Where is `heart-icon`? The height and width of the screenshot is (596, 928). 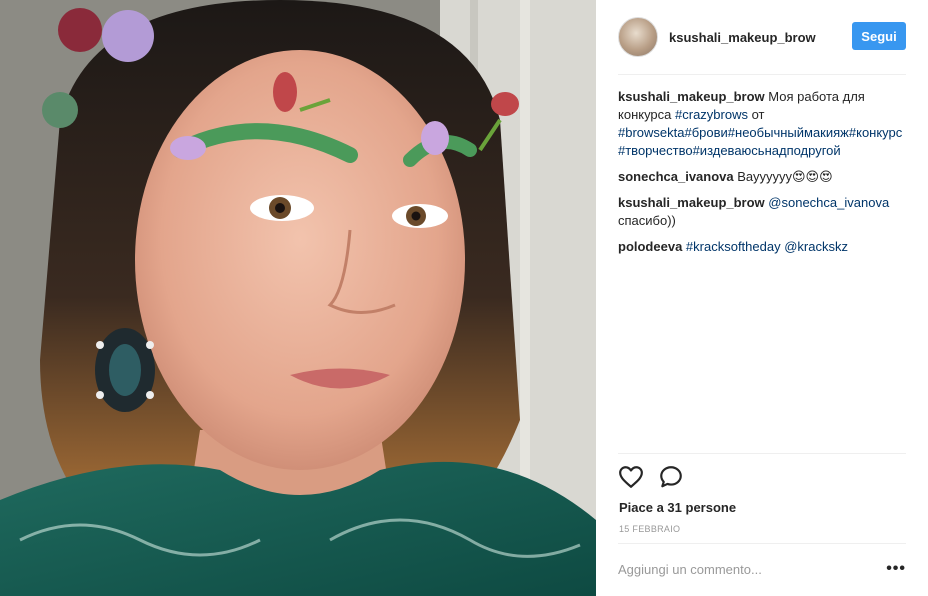 heart-icon is located at coordinates (631, 477).